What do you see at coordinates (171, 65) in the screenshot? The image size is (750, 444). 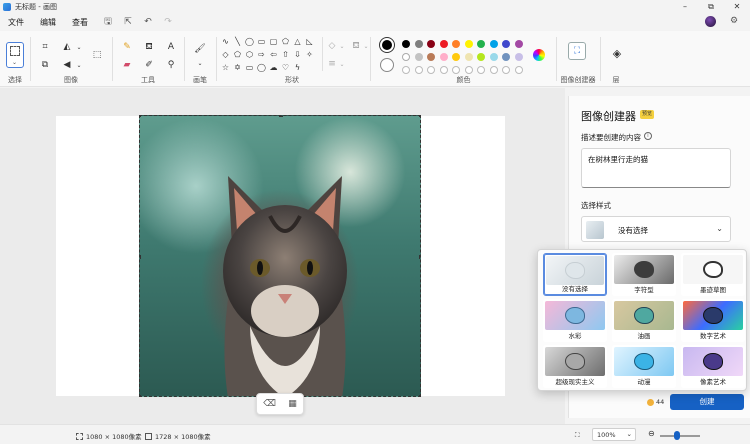 I see `magnifier-icon: ⚲` at bounding box center [171, 65].